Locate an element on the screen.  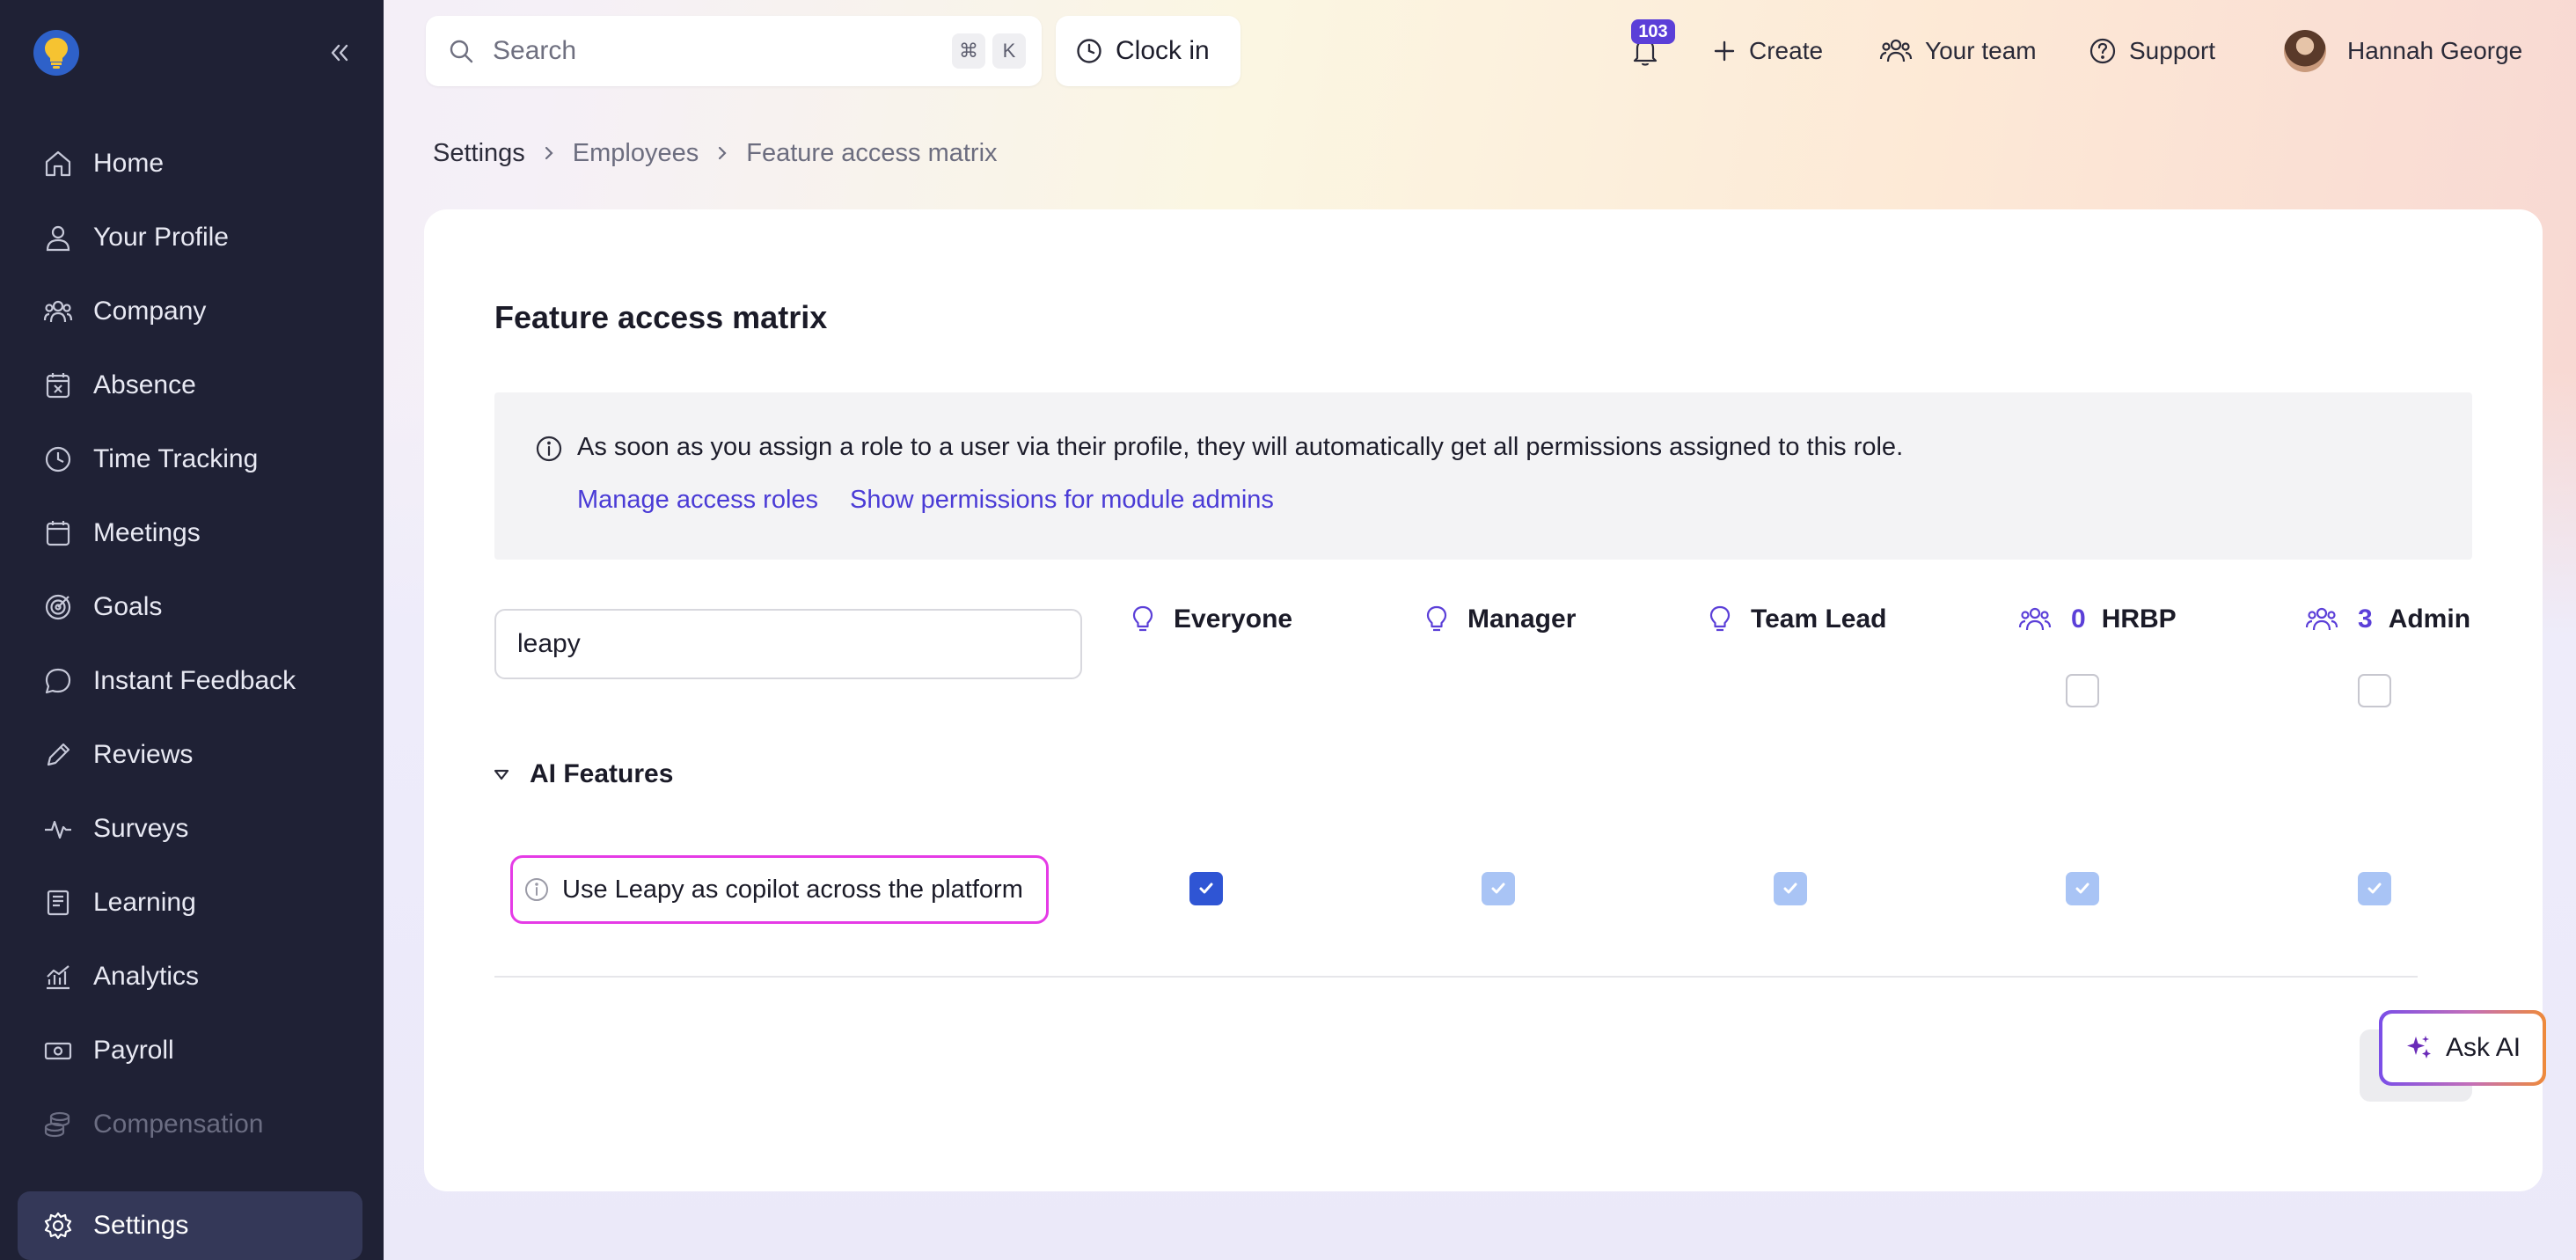
sidebar-item-goals: Goals is located at coordinates (192, 607).